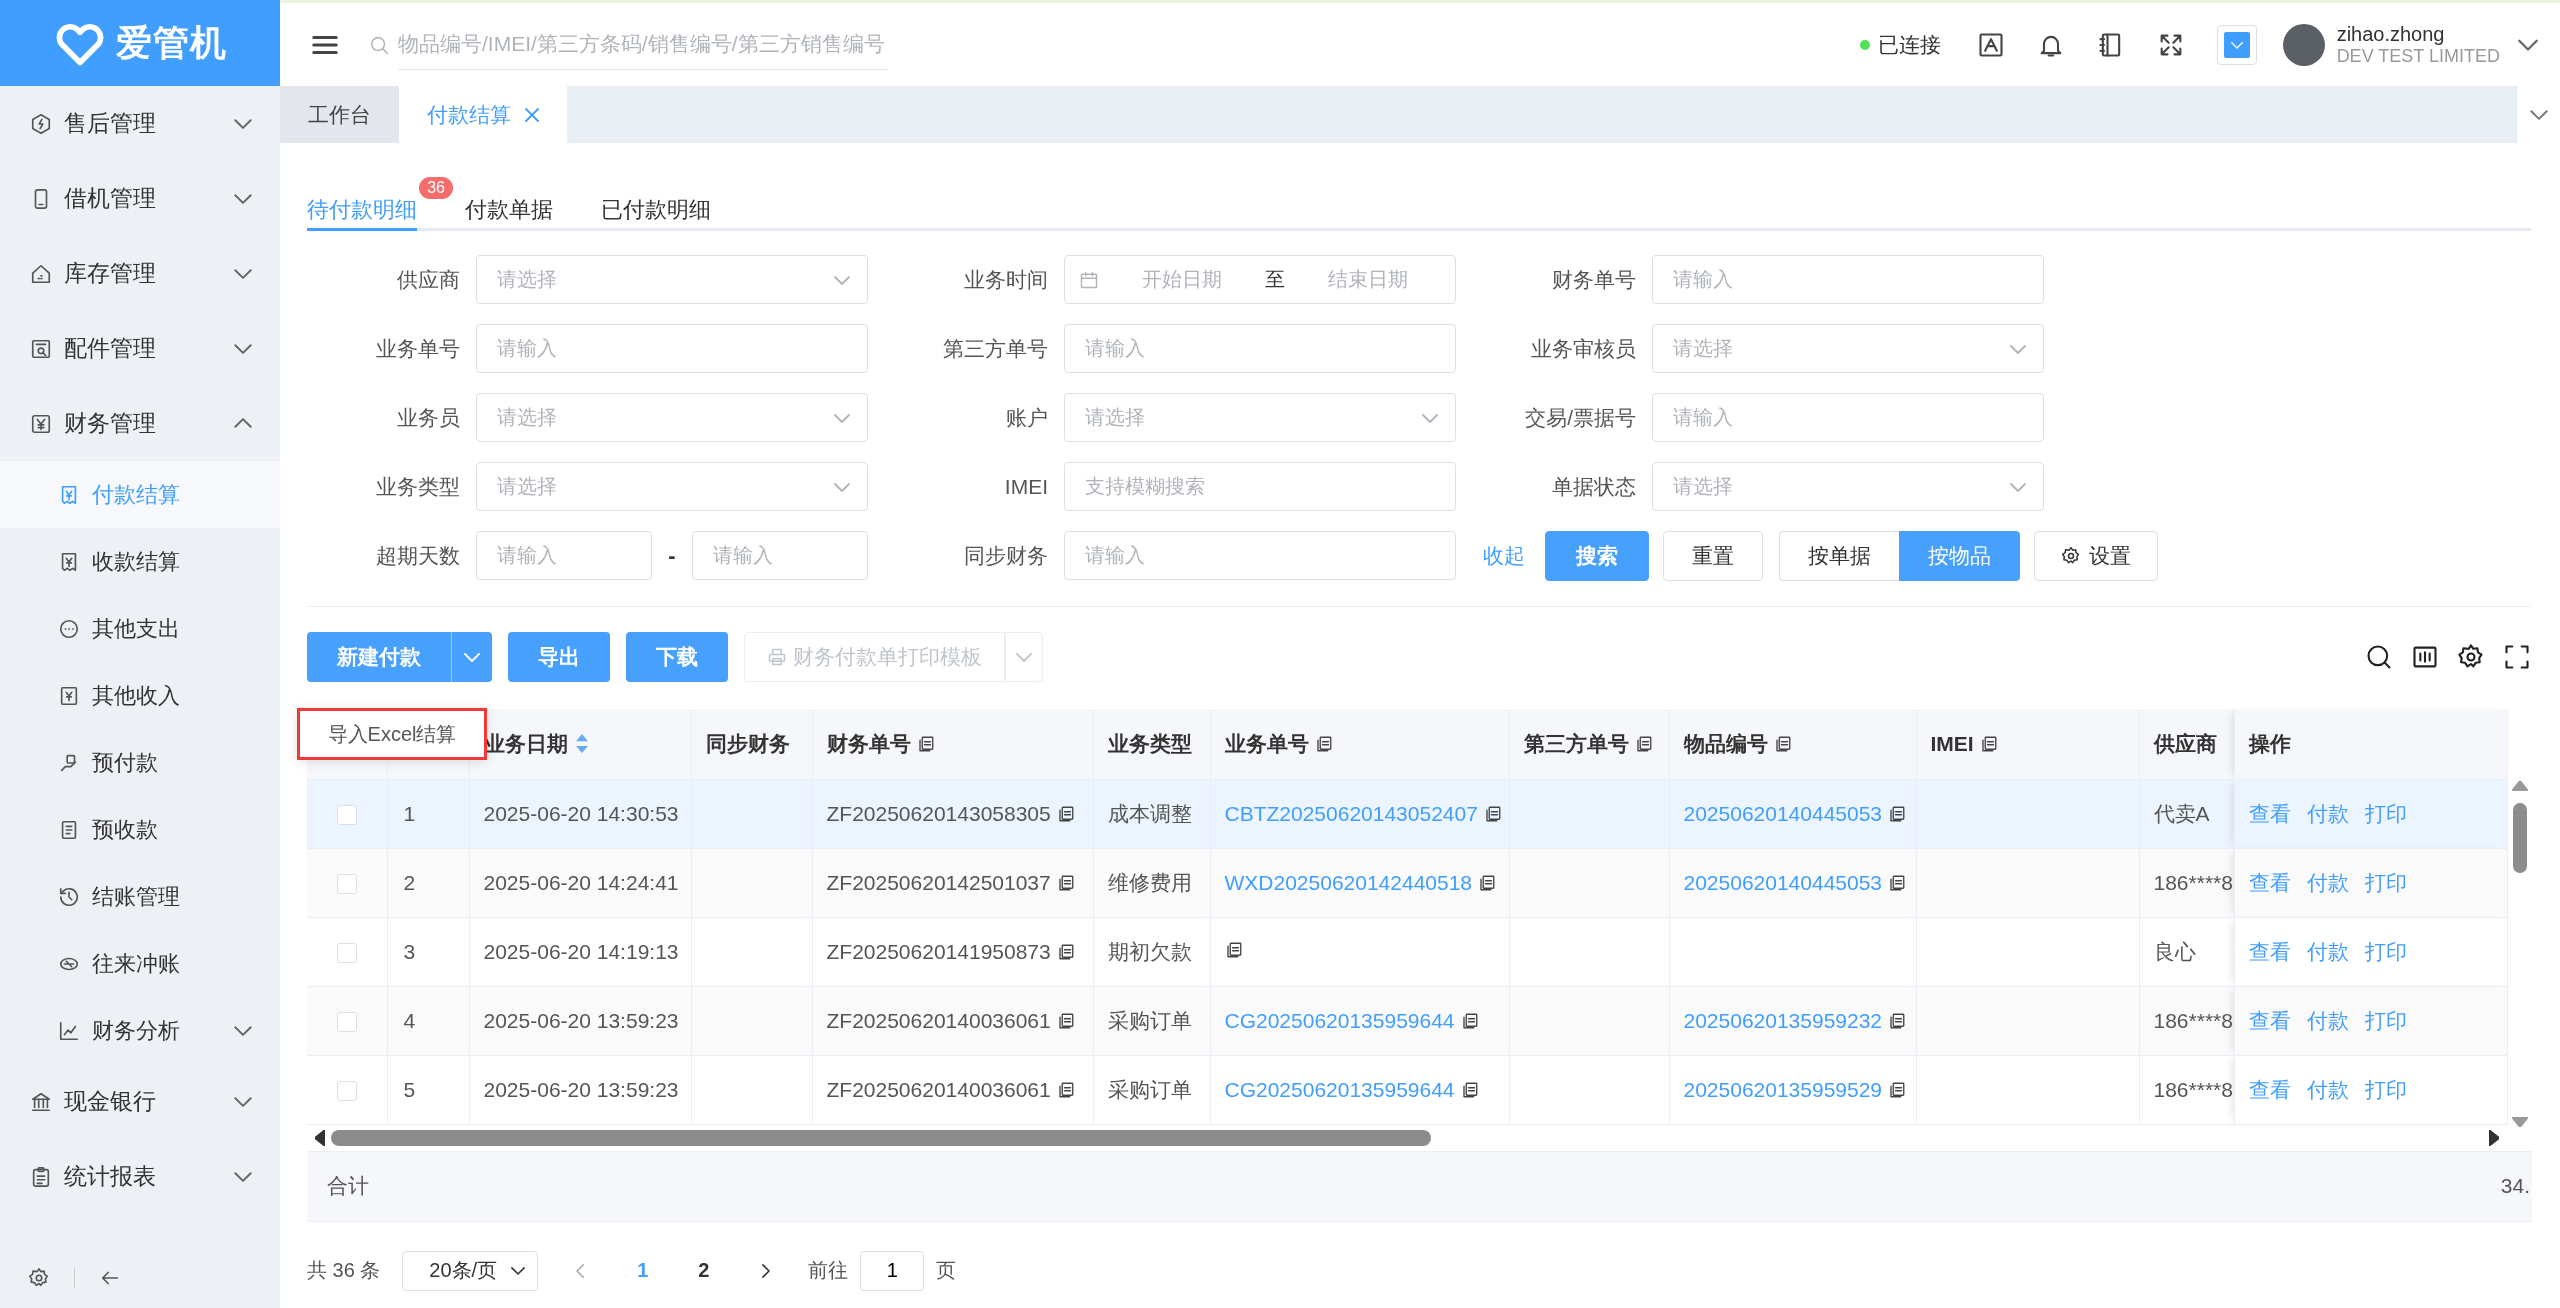  What do you see at coordinates (1713, 555) in the screenshot?
I see `reset-button: 重置` at bounding box center [1713, 555].